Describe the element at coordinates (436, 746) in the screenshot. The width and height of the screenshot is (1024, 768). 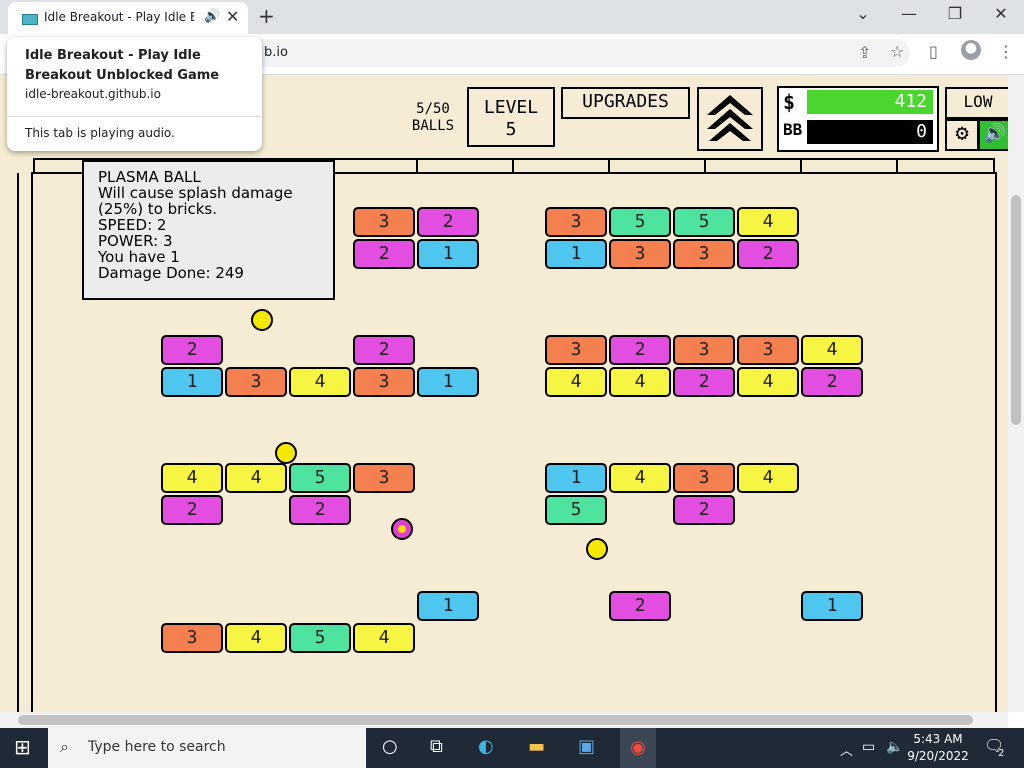
I see `task-view-icon: ⧉` at that location.